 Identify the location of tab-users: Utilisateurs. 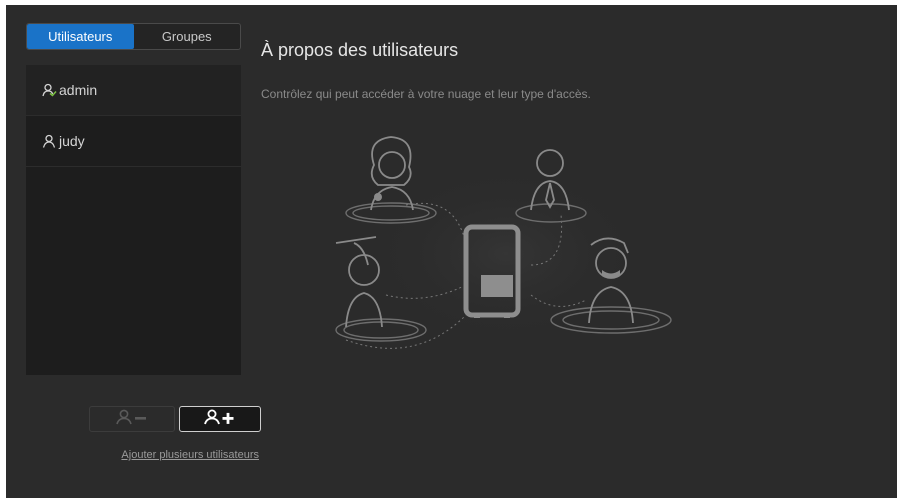
(80, 36).